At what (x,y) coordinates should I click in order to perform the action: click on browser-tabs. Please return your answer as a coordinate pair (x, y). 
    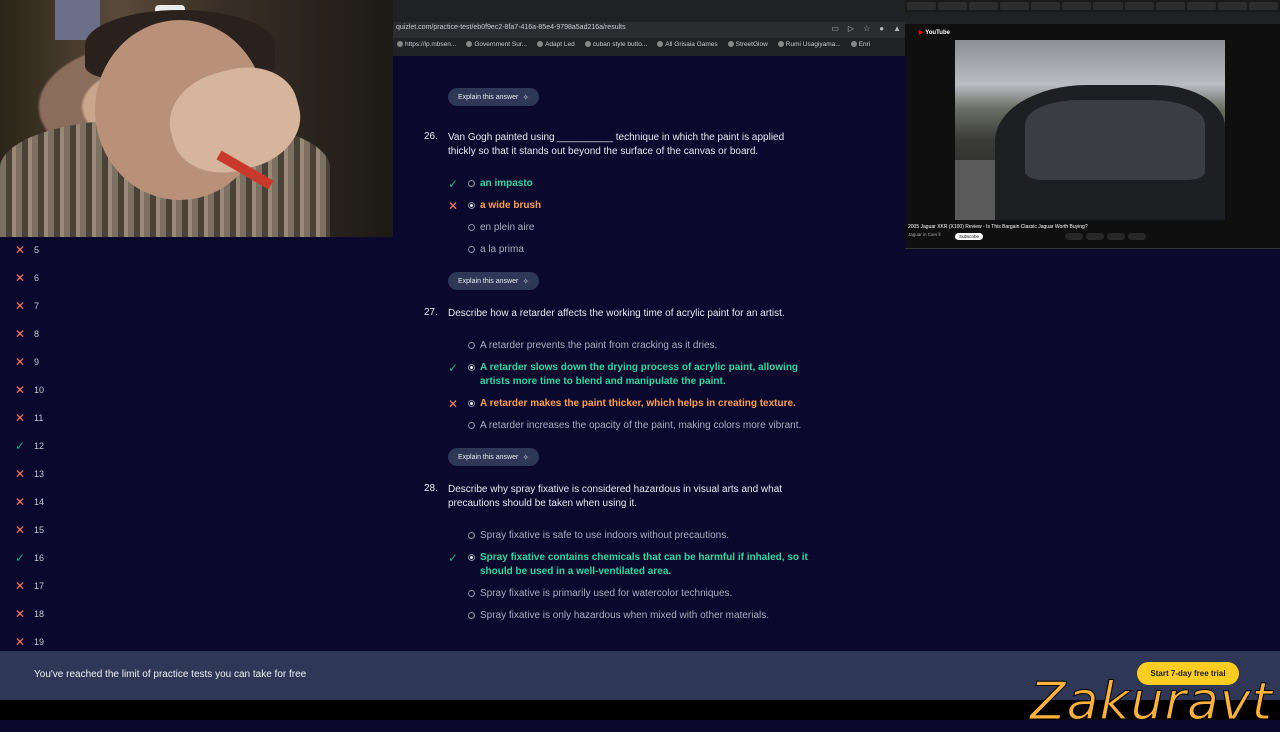
    Looking at the image, I should click on (1092, 6).